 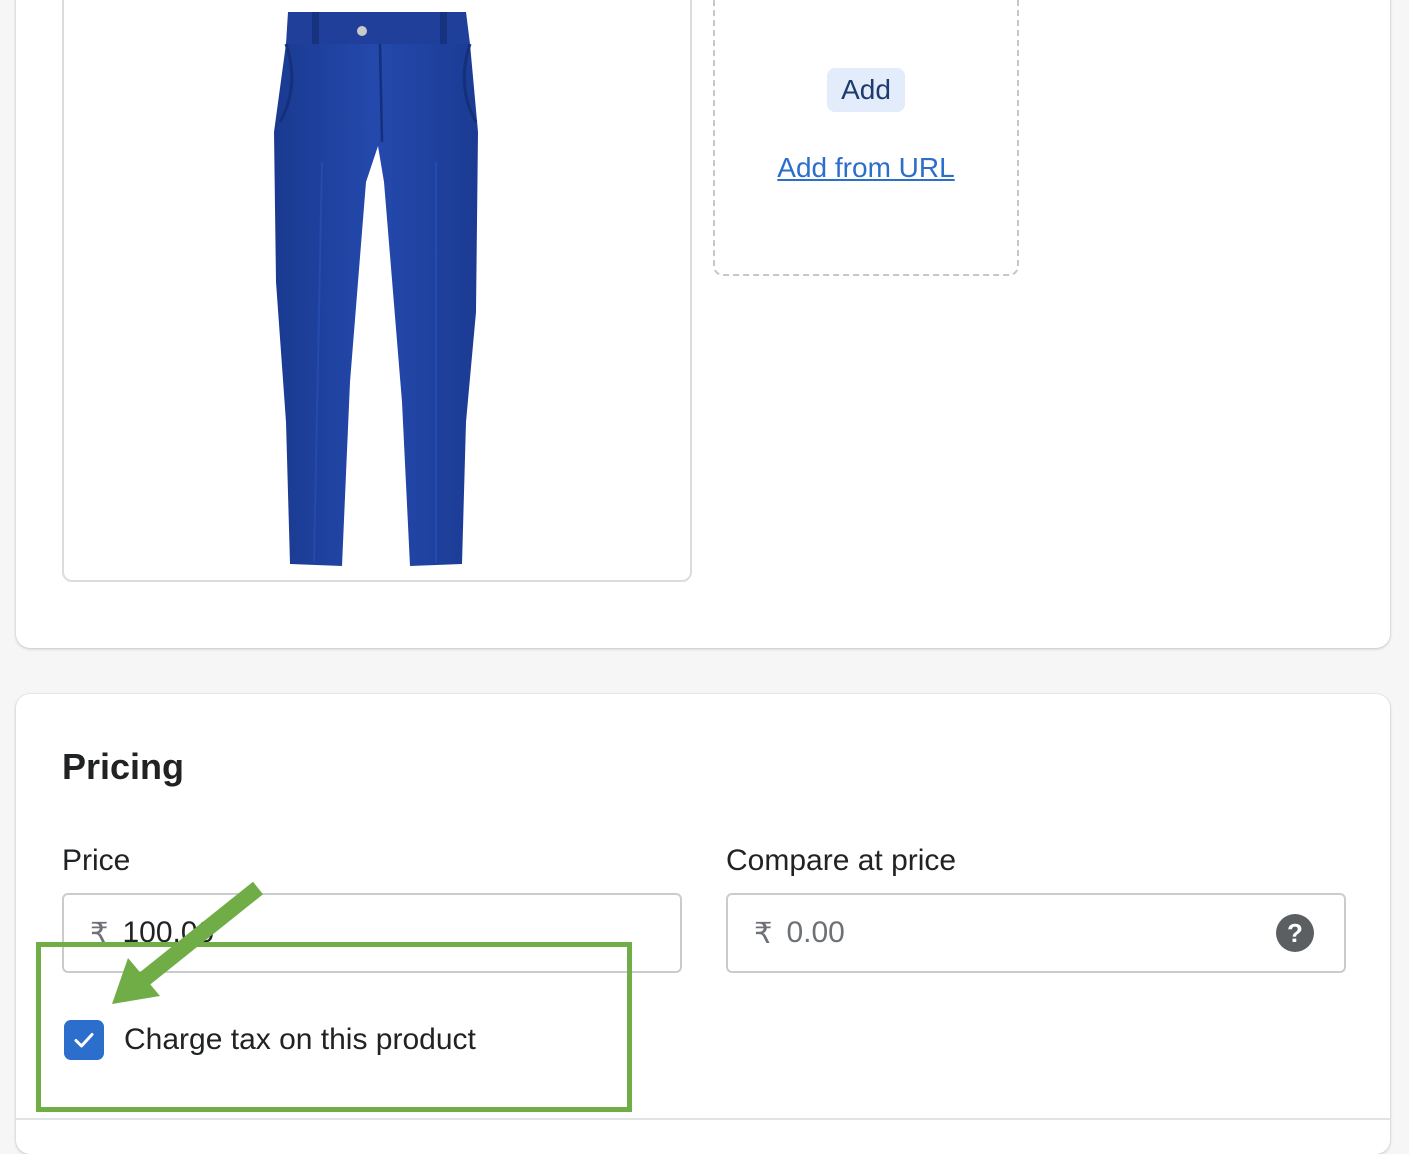 I want to click on add-media-button: Add, so click(x=866, y=90).